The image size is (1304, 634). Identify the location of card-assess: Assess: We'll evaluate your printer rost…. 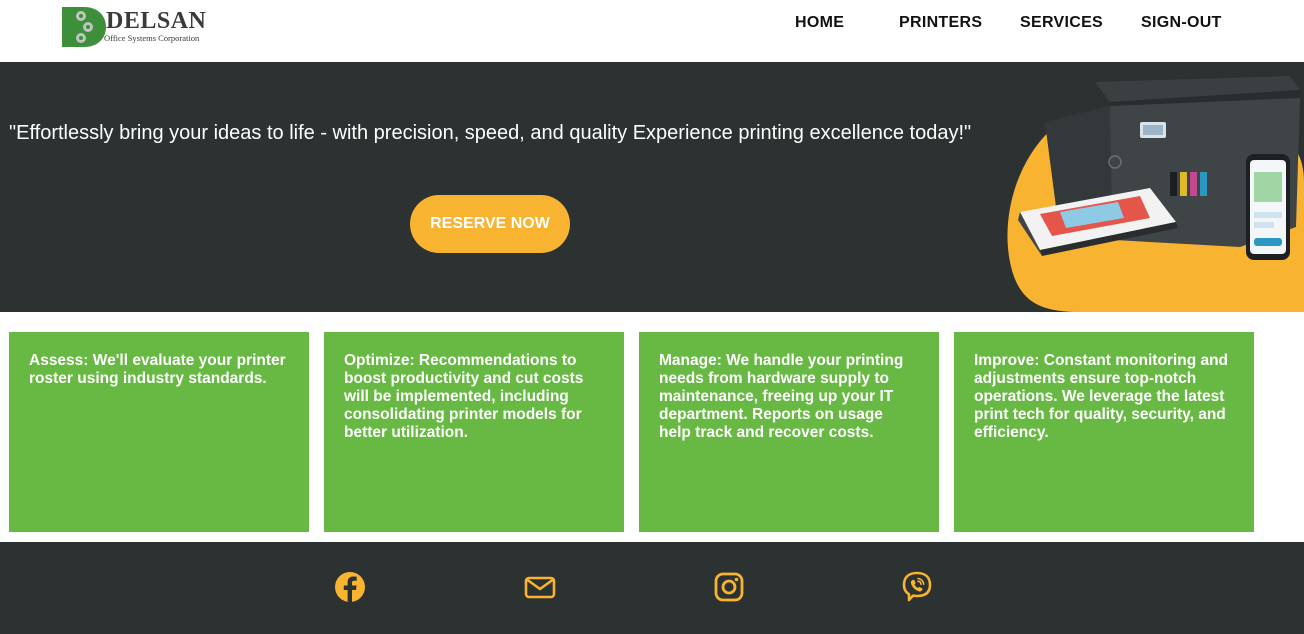
(159, 432).